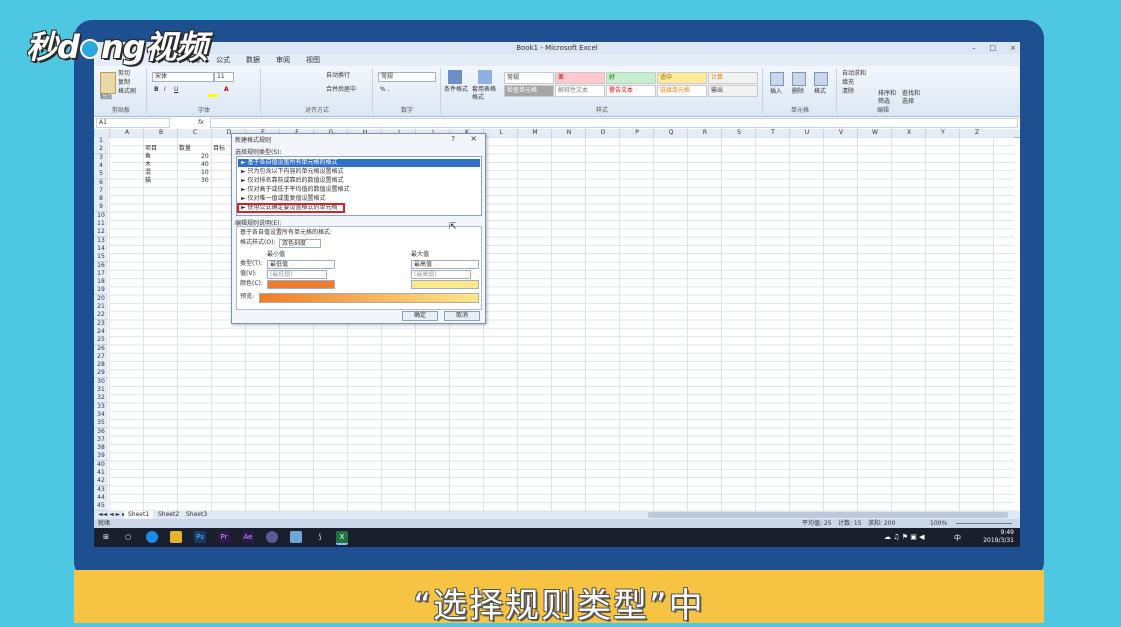  Describe the element at coordinates (889, 98) in the screenshot. I see `sort-filter-button: 排序和筛选` at that location.